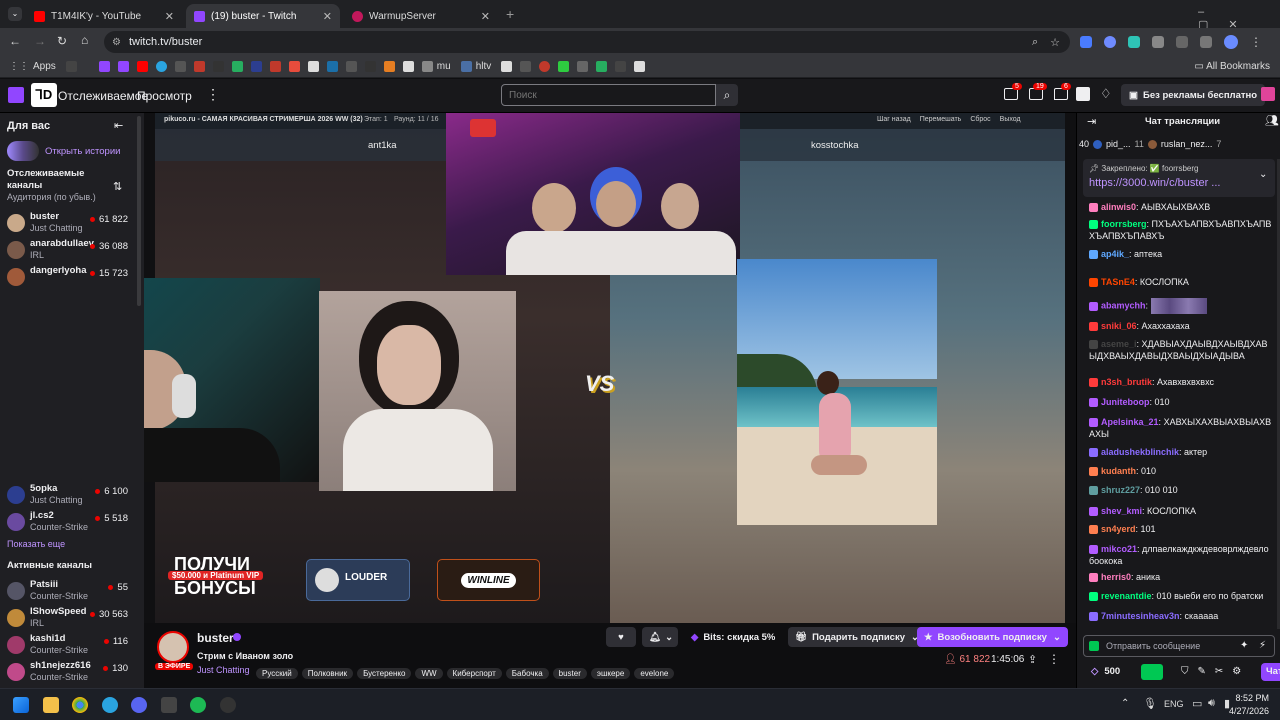 The image size is (1280, 720). I want to click on chat-username: foorrsberg, so click(1124, 224).